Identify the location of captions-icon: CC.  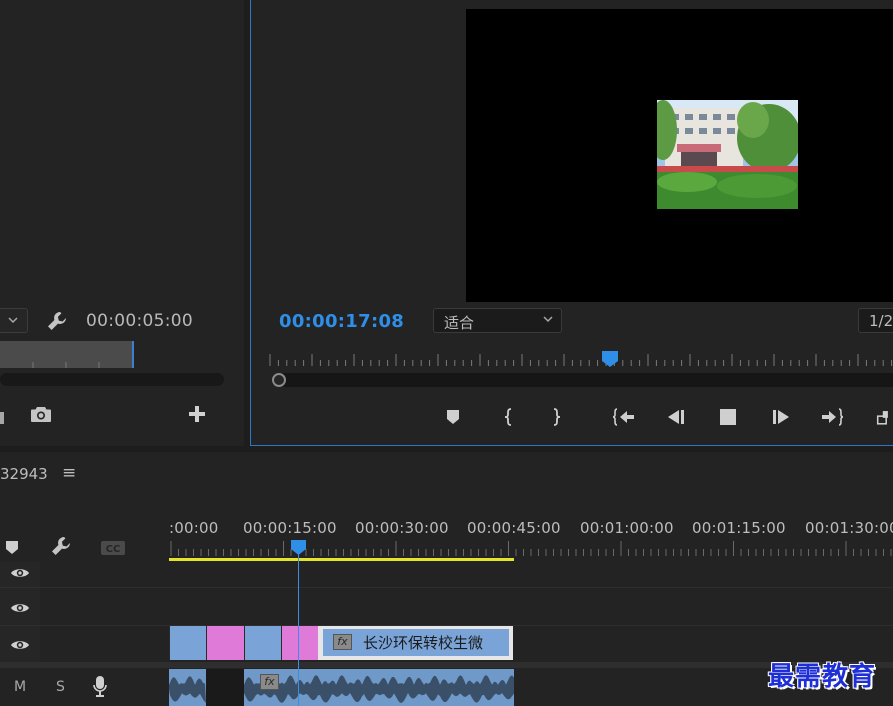
(113, 550).